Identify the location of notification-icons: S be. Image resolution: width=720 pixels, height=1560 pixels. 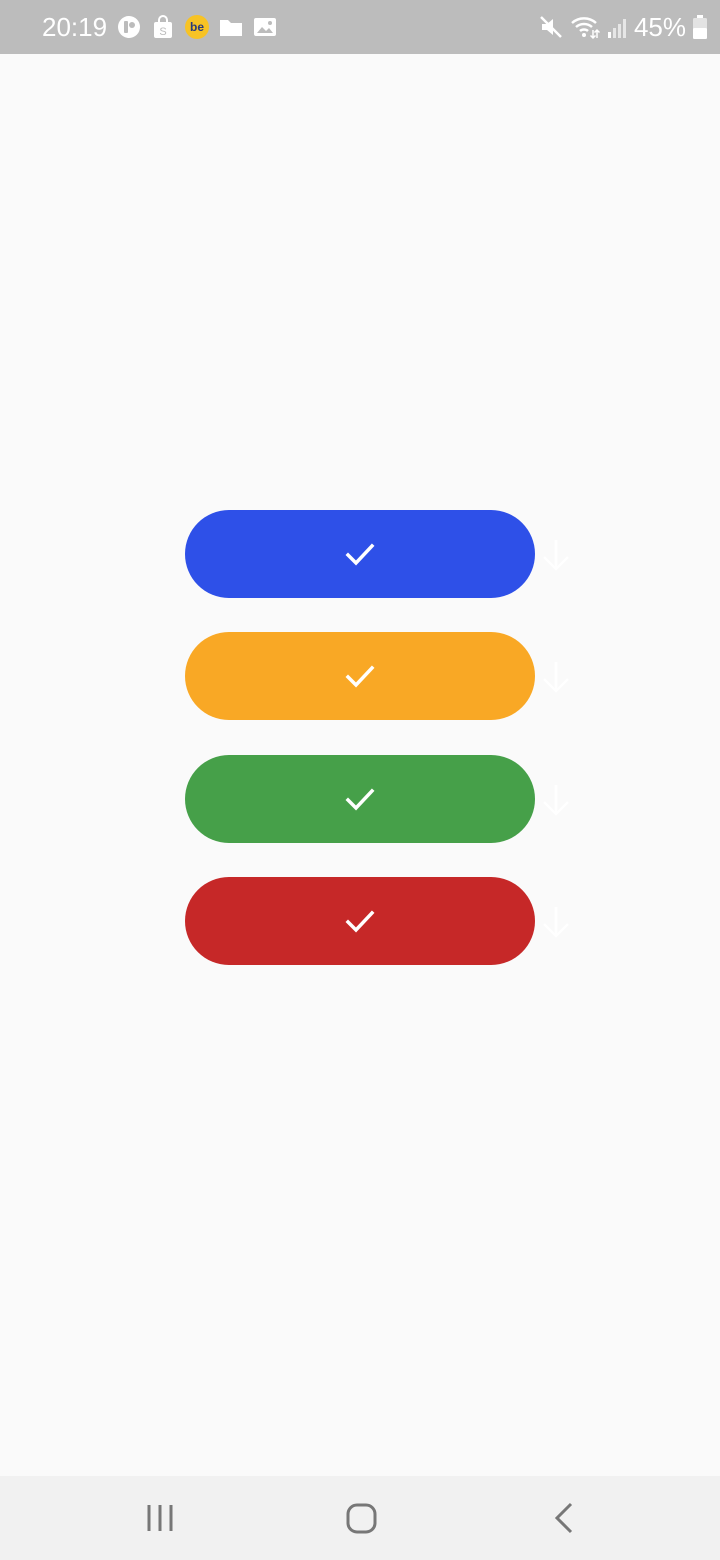
(197, 27).